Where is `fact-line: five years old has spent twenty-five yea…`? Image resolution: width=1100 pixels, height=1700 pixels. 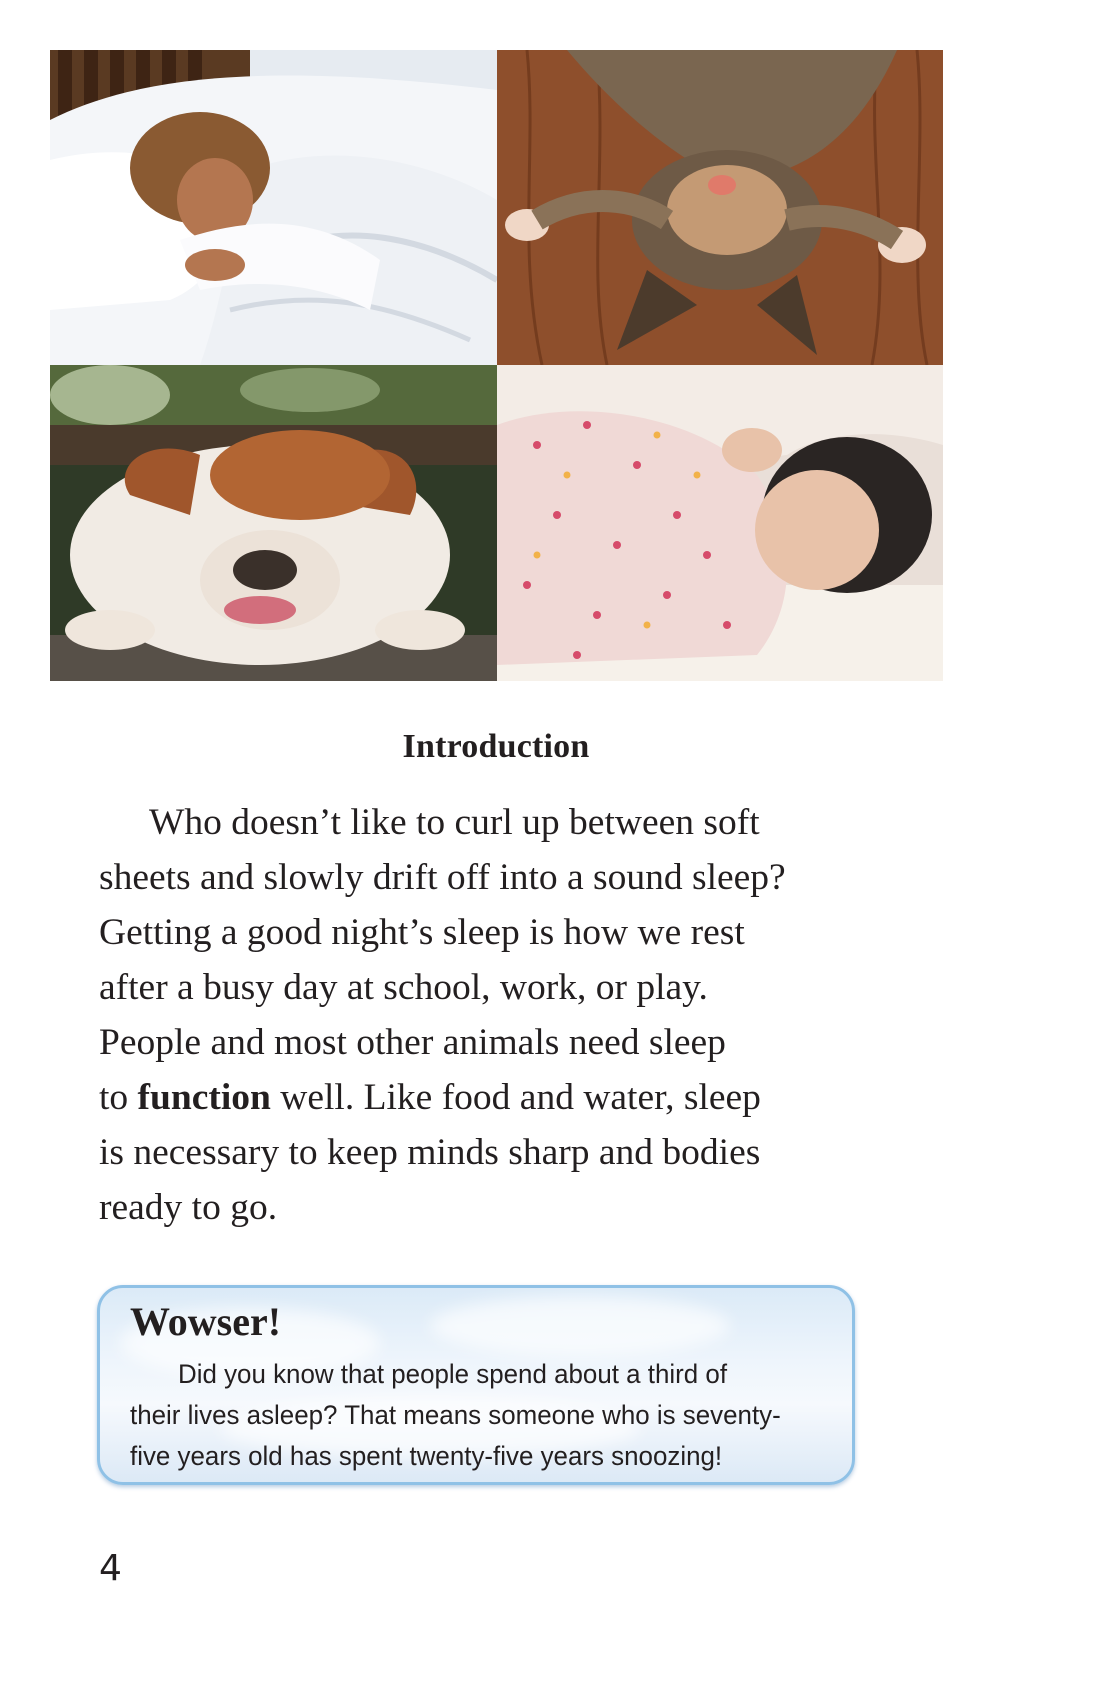 fact-line: five years old has spent twenty-five yea… is located at coordinates (426, 1456).